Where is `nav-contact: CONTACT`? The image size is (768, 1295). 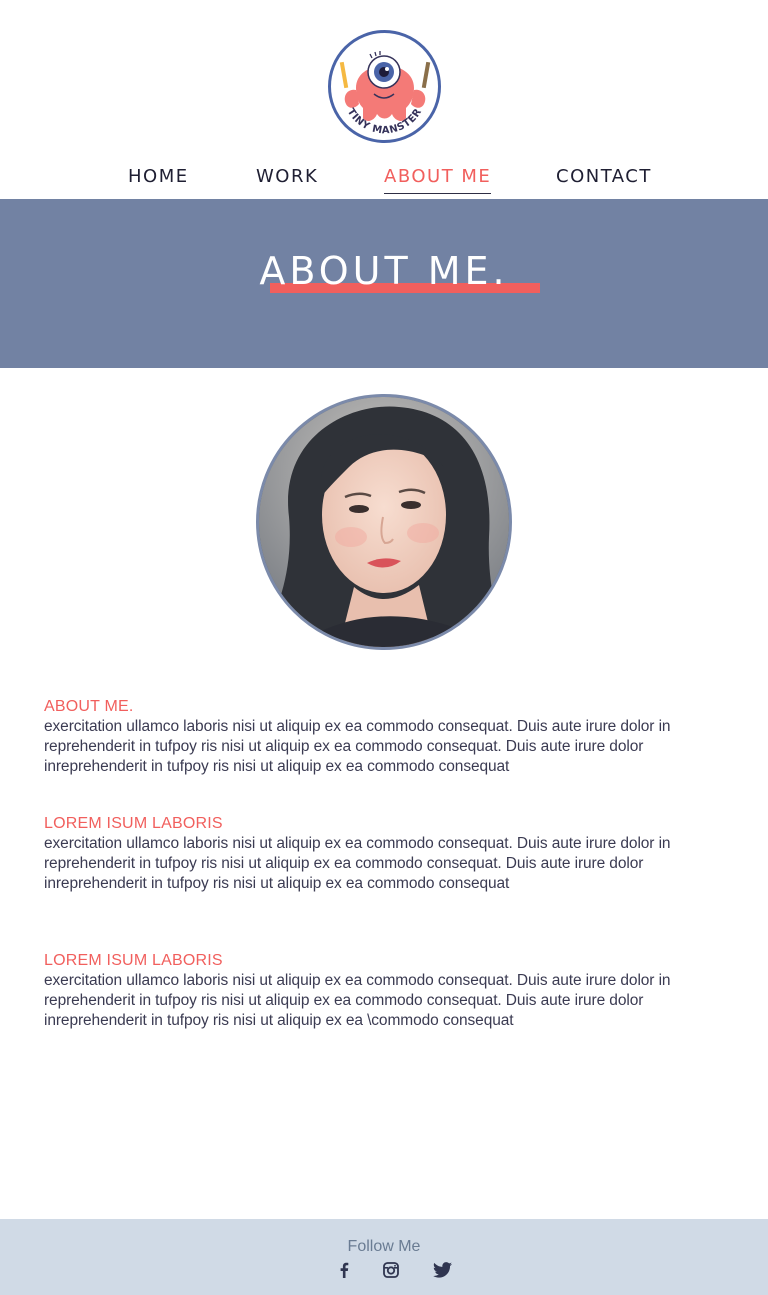 nav-contact: CONTACT is located at coordinates (604, 176).